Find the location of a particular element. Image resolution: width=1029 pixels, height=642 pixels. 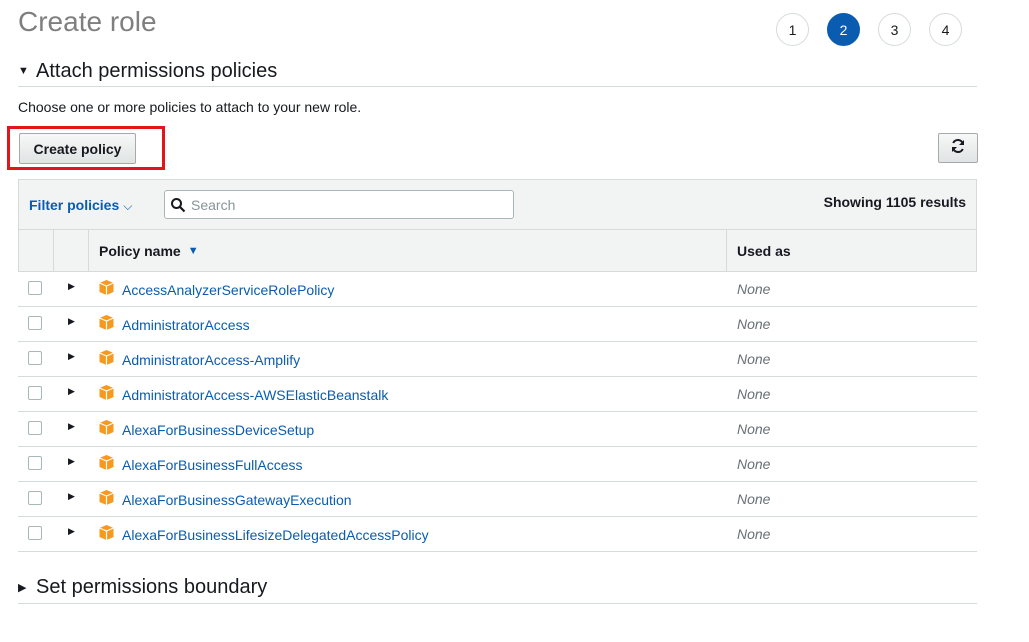

step-3: 3 is located at coordinates (894, 29).